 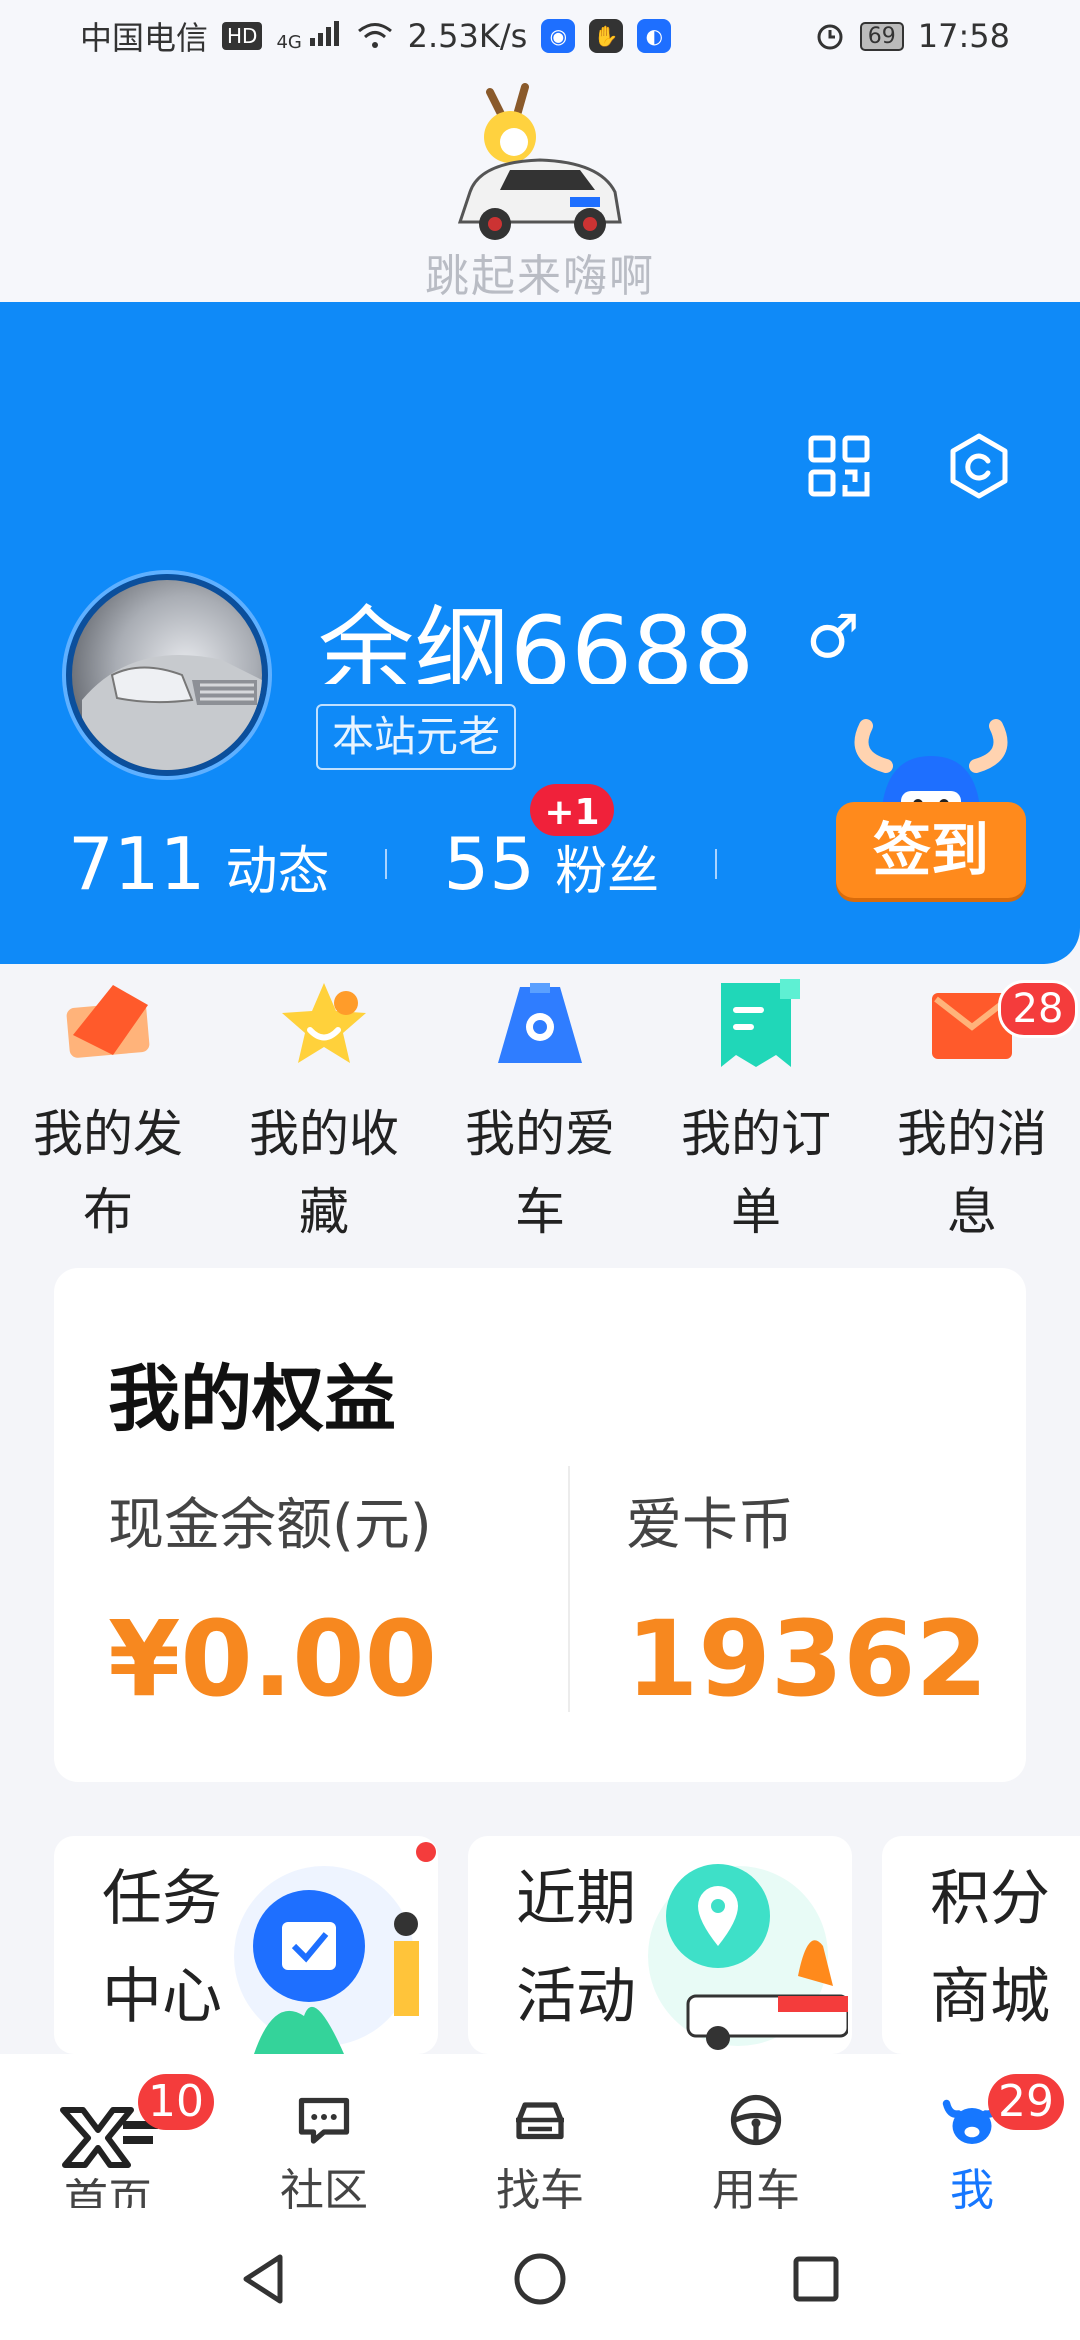 What do you see at coordinates (607, 866) in the screenshot?
I see `fans-label: 粉丝` at bounding box center [607, 866].